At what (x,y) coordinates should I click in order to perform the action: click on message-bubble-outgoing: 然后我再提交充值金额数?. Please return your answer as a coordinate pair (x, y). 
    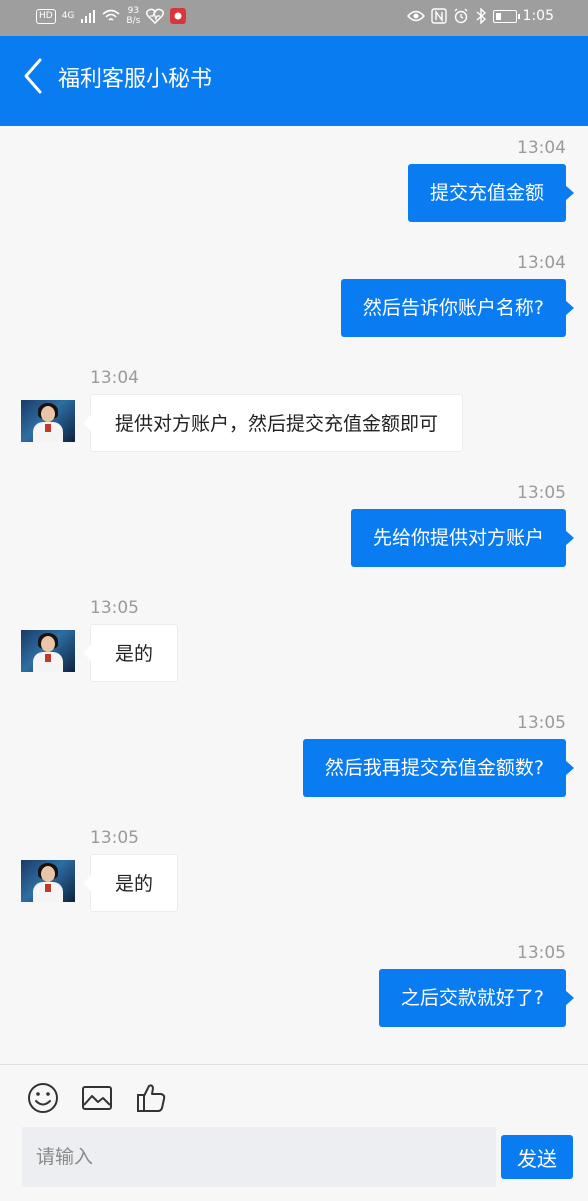
    Looking at the image, I should click on (438, 768).